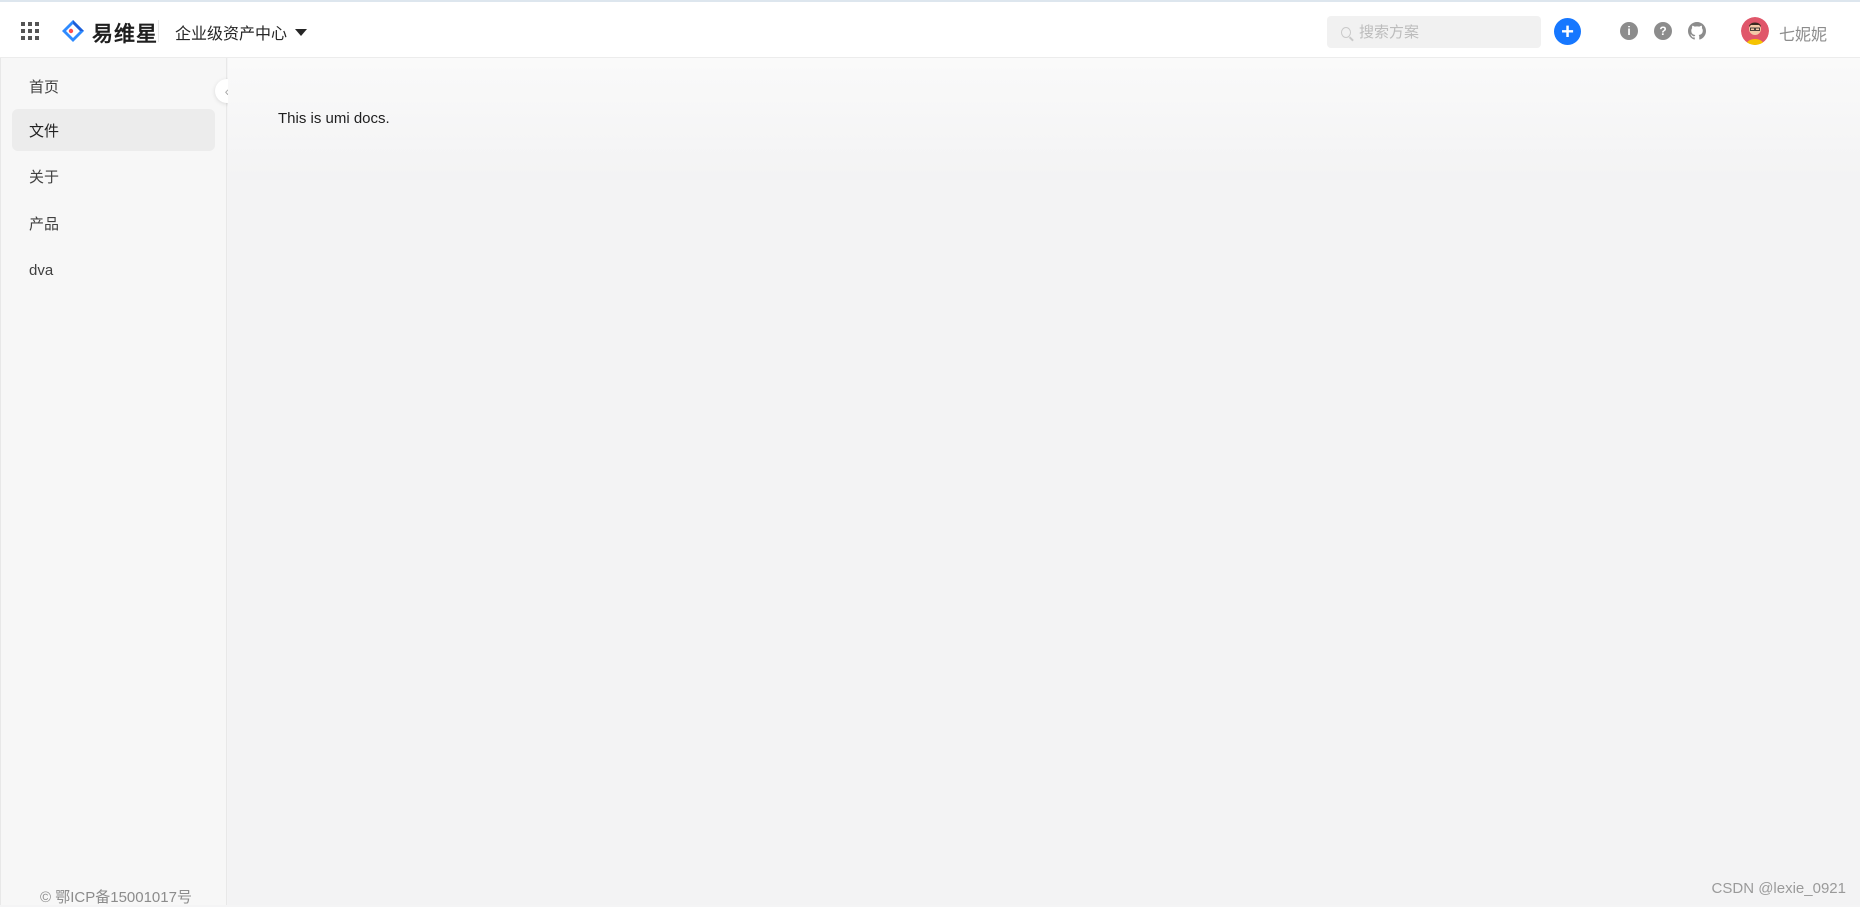 The width and height of the screenshot is (1860, 907). Describe the element at coordinates (113, 270) in the screenshot. I see `sidebar-item-dva: dva` at that location.